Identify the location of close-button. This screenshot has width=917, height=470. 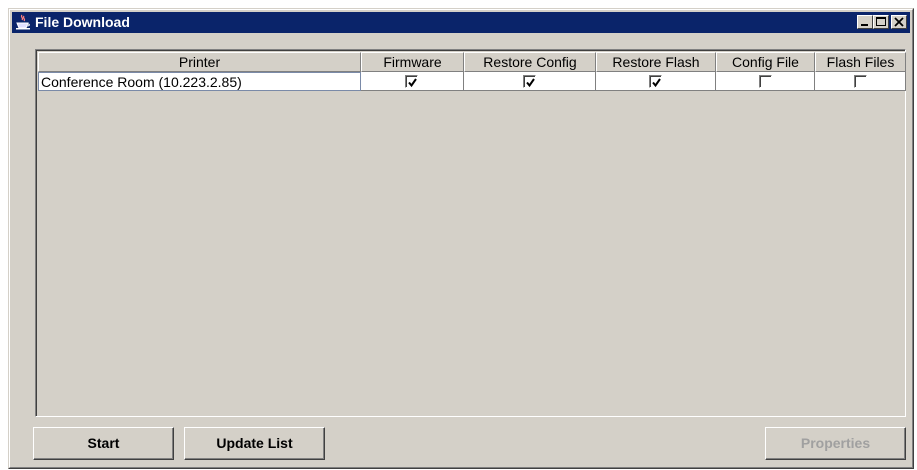
(899, 22).